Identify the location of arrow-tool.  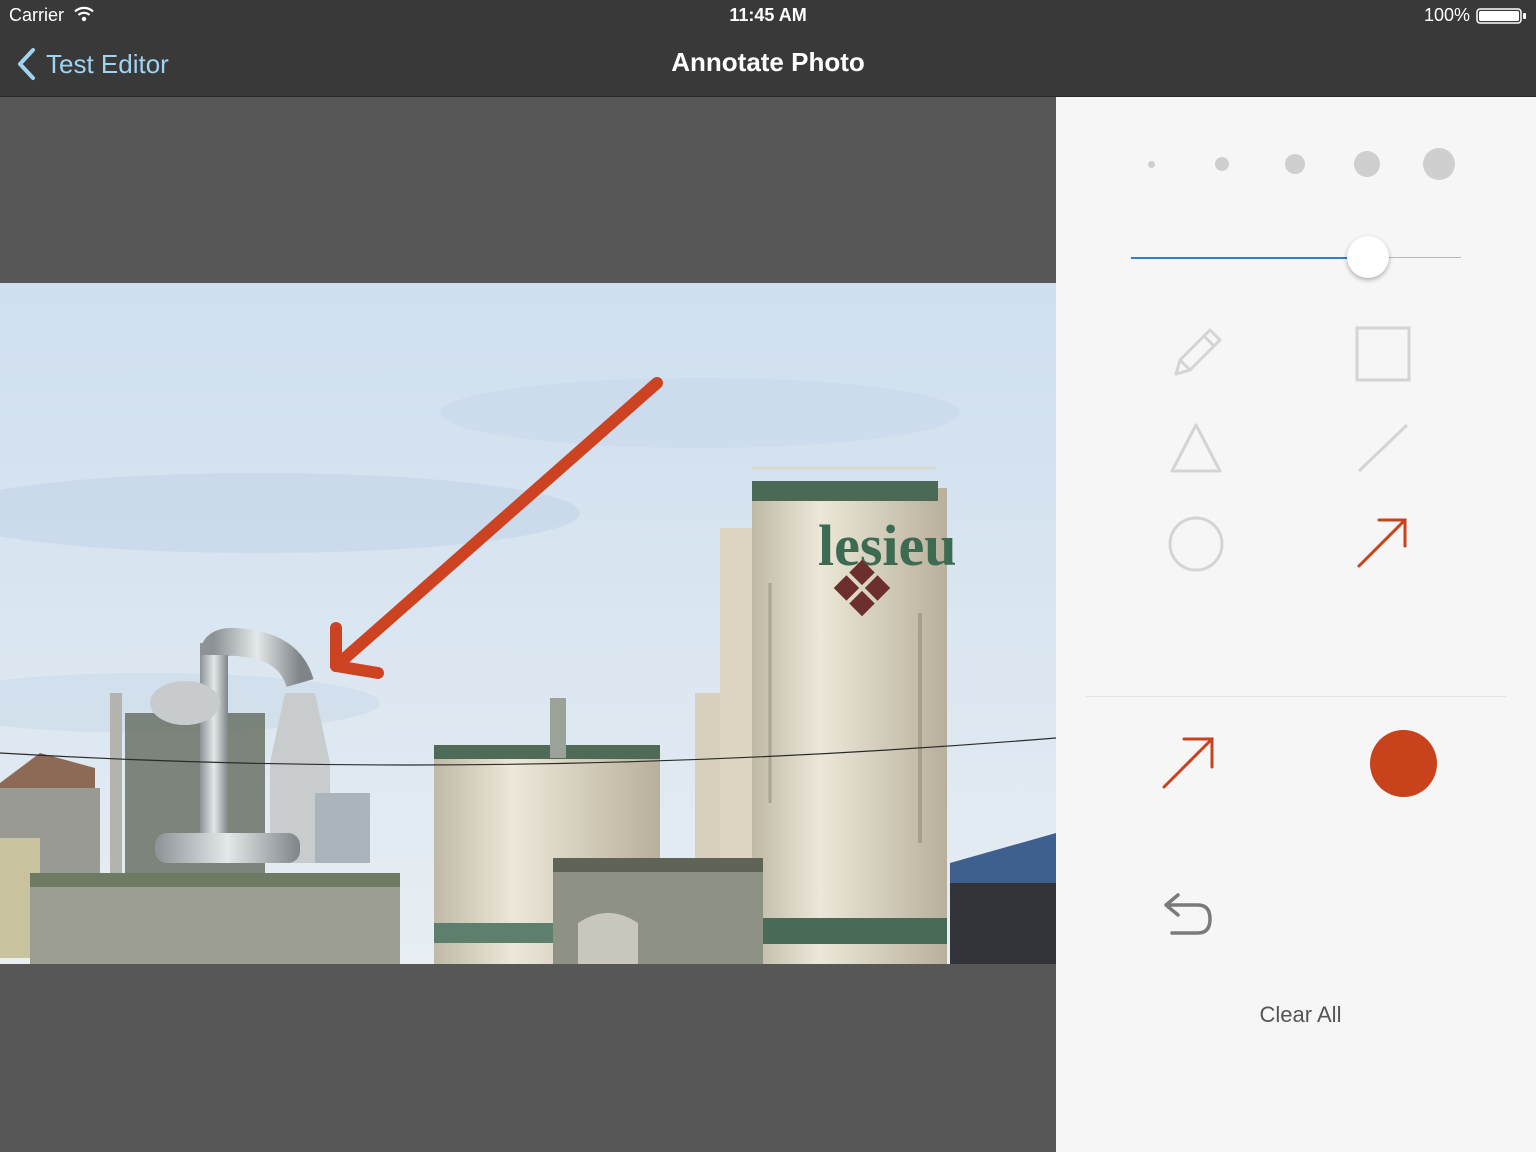
(1383, 544).